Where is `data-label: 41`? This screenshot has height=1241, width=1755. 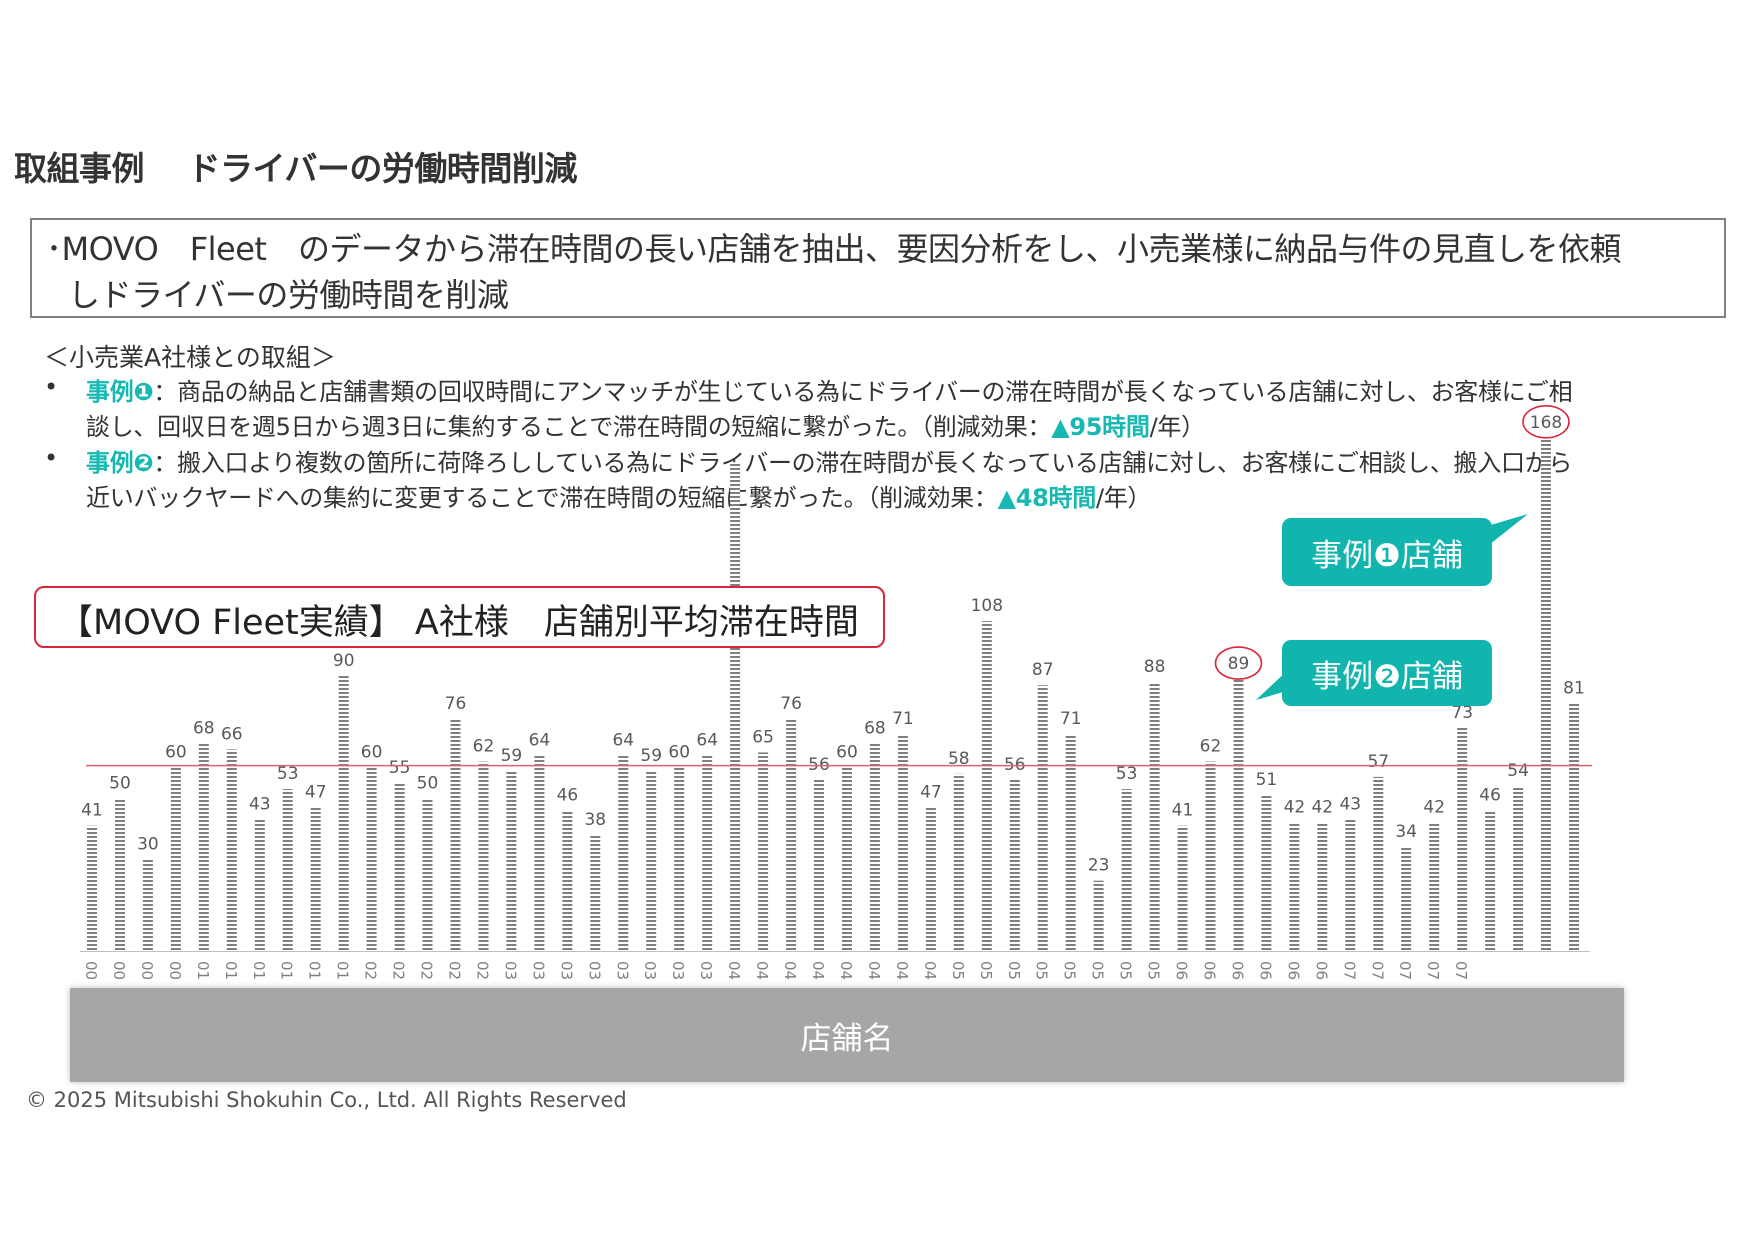
data-label: 41 is located at coordinates (92, 811).